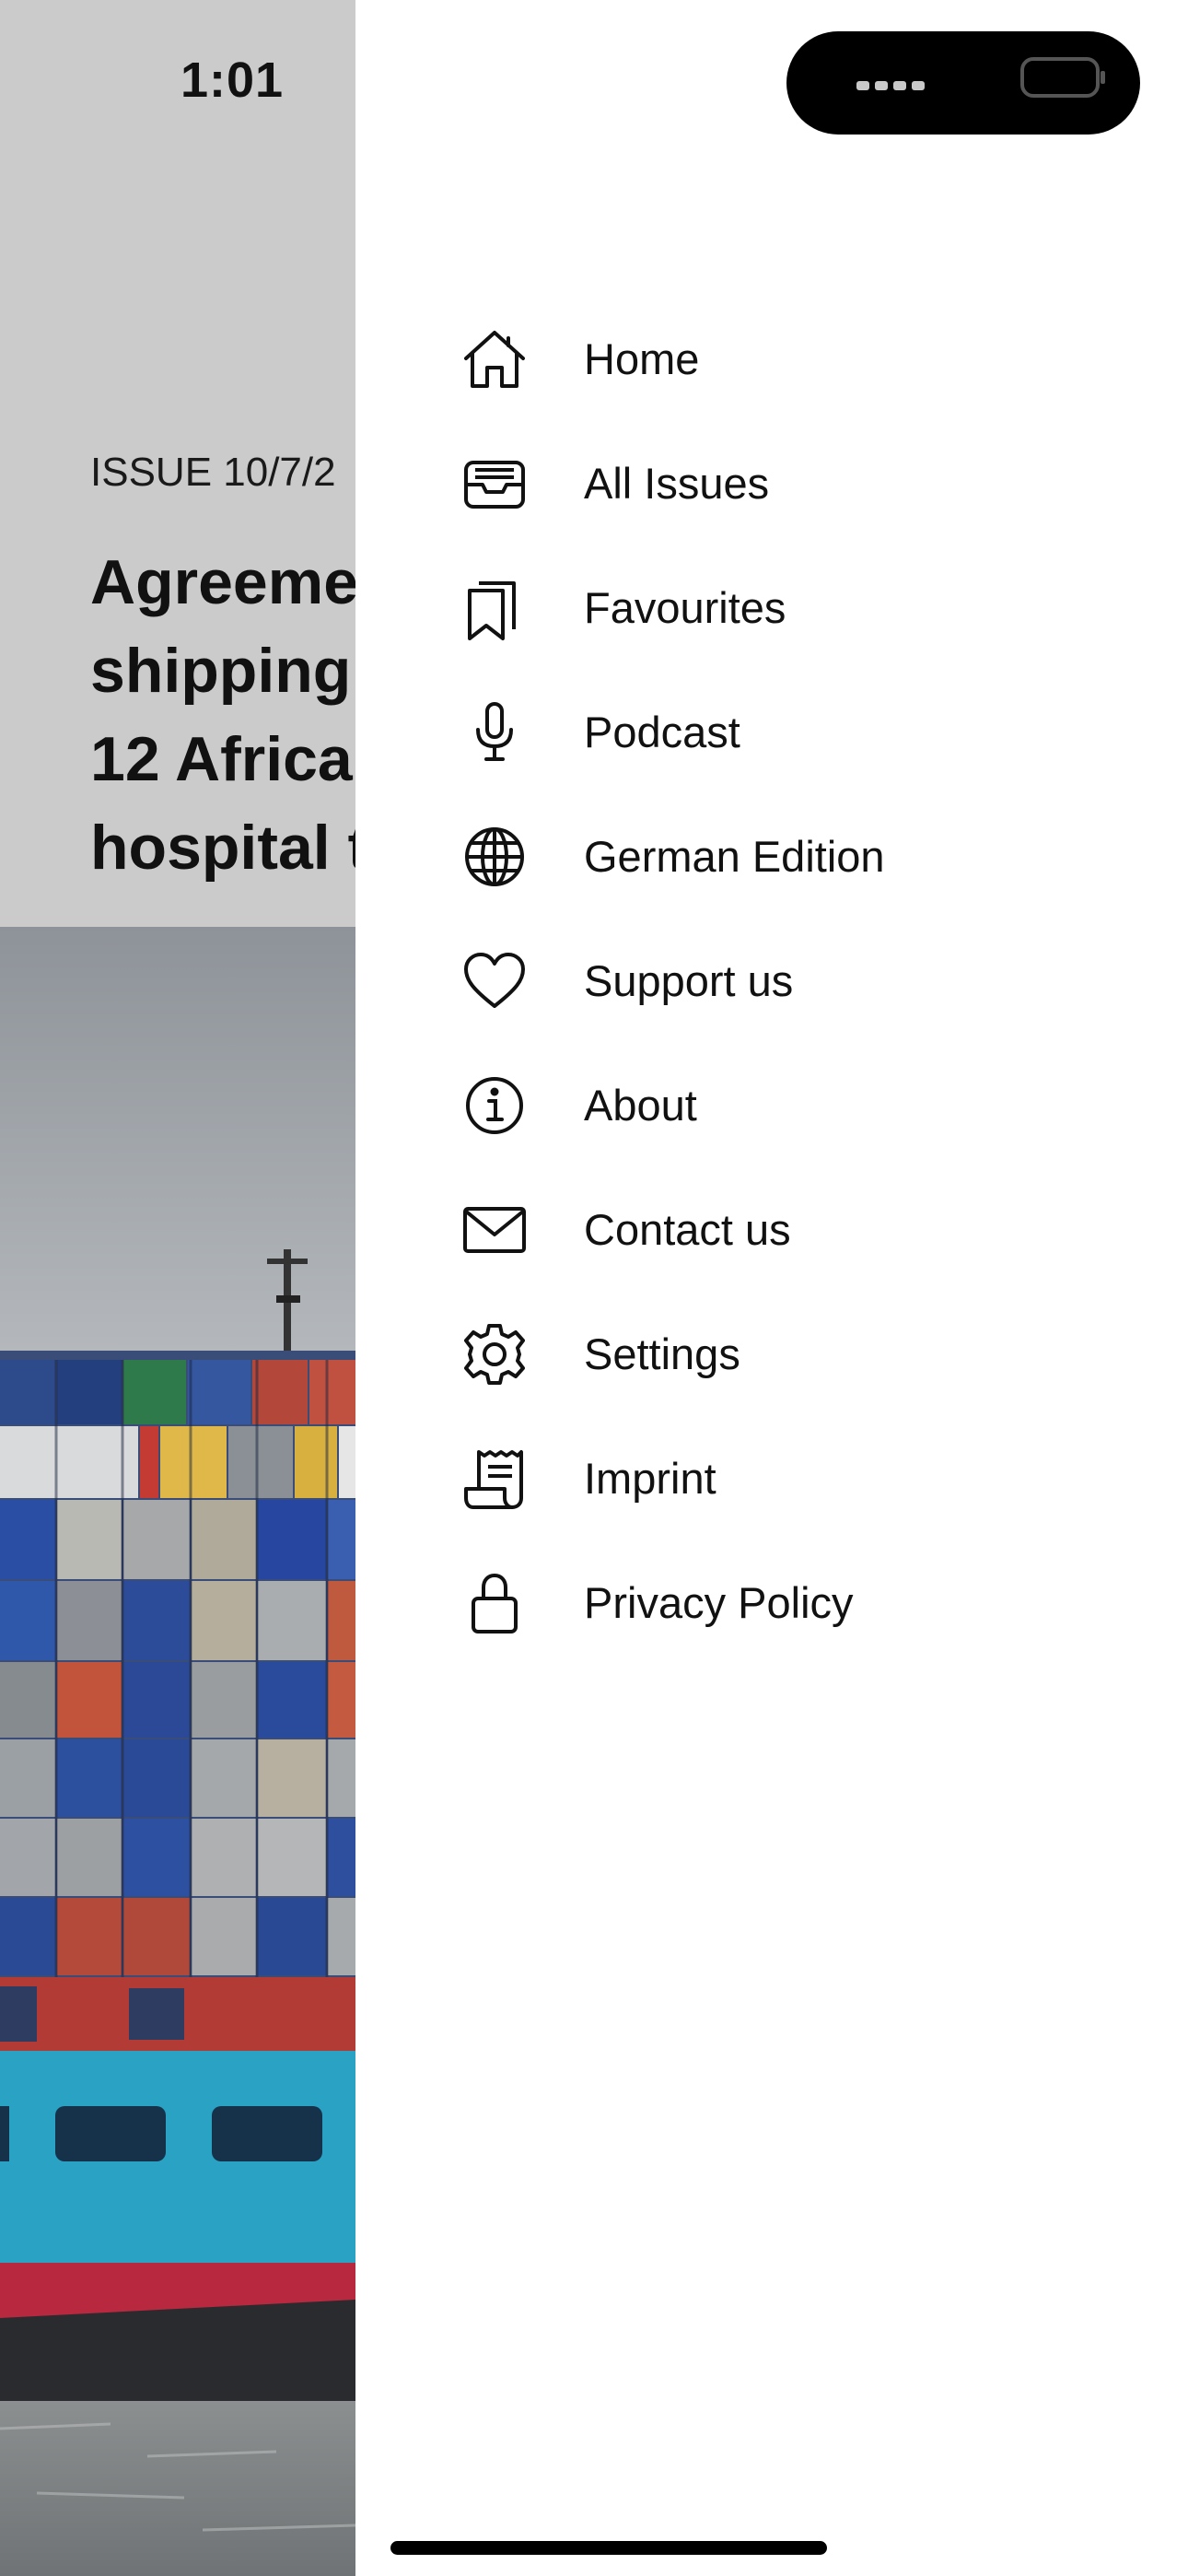 The height and width of the screenshot is (2576, 1188). Describe the element at coordinates (494, 1479) in the screenshot. I see `receipt-icon` at that location.